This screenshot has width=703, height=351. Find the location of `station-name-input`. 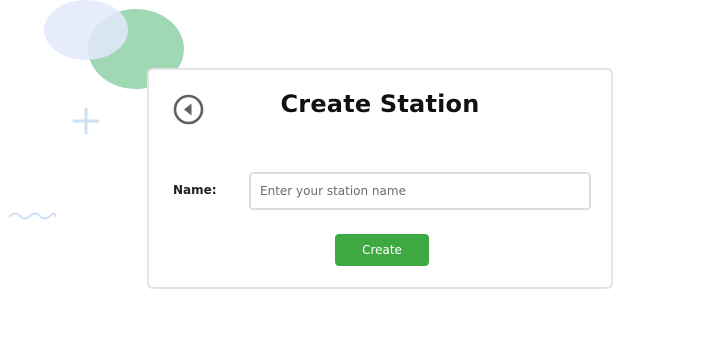

station-name-input is located at coordinates (420, 191).